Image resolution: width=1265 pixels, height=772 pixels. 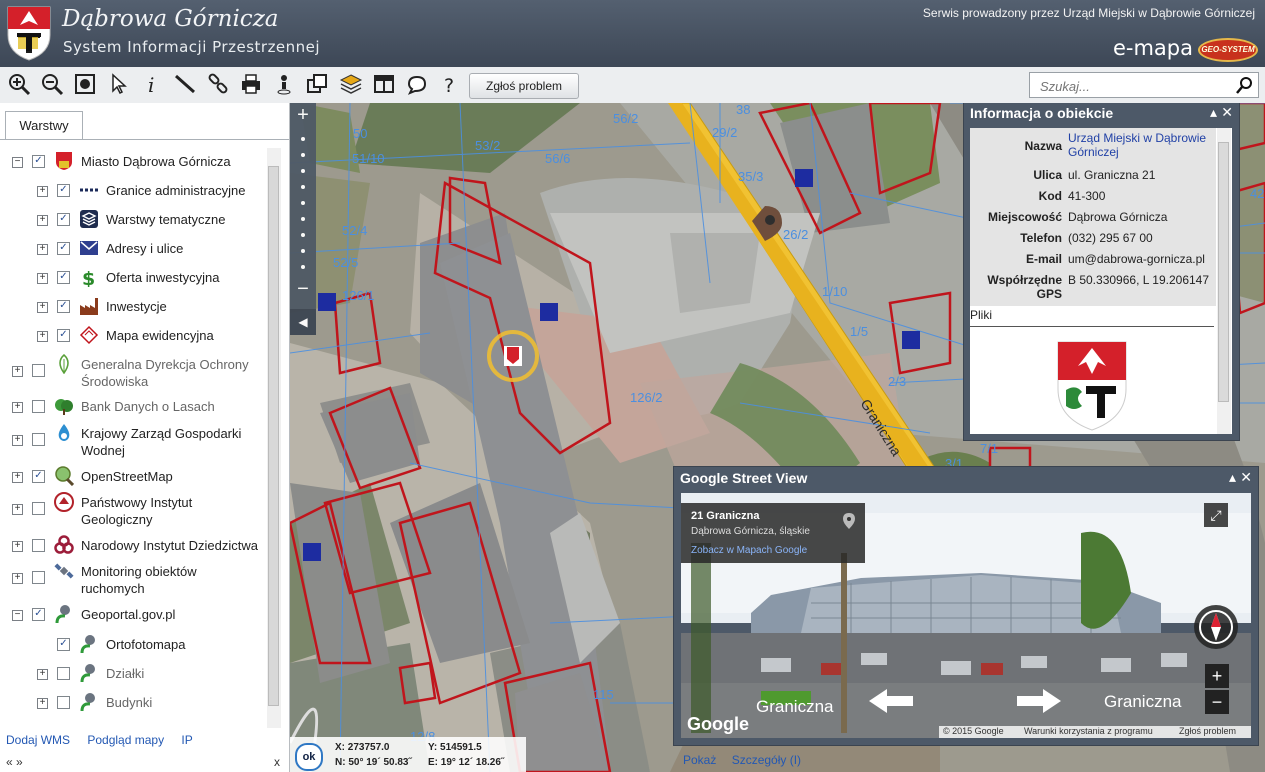 I want to click on layout-icon, so click(x=384, y=84).